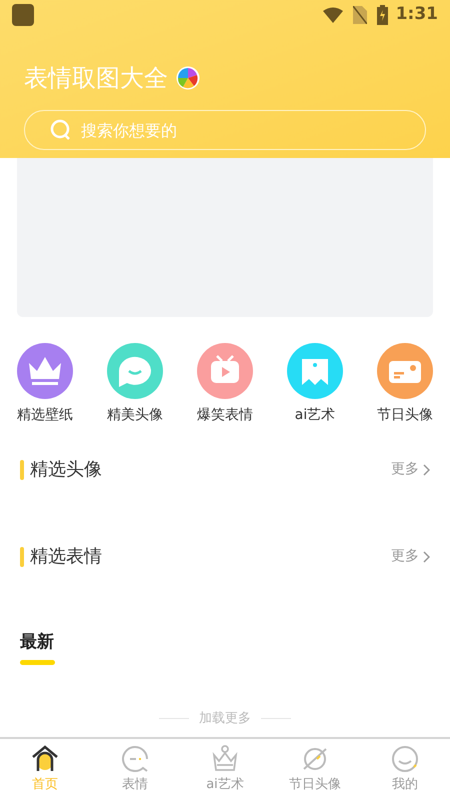 The width and height of the screenshot is (450, 800). Describe the element at coordinates (45, 769) in the screenshot. I see `nav-tab: 首页` at that location.